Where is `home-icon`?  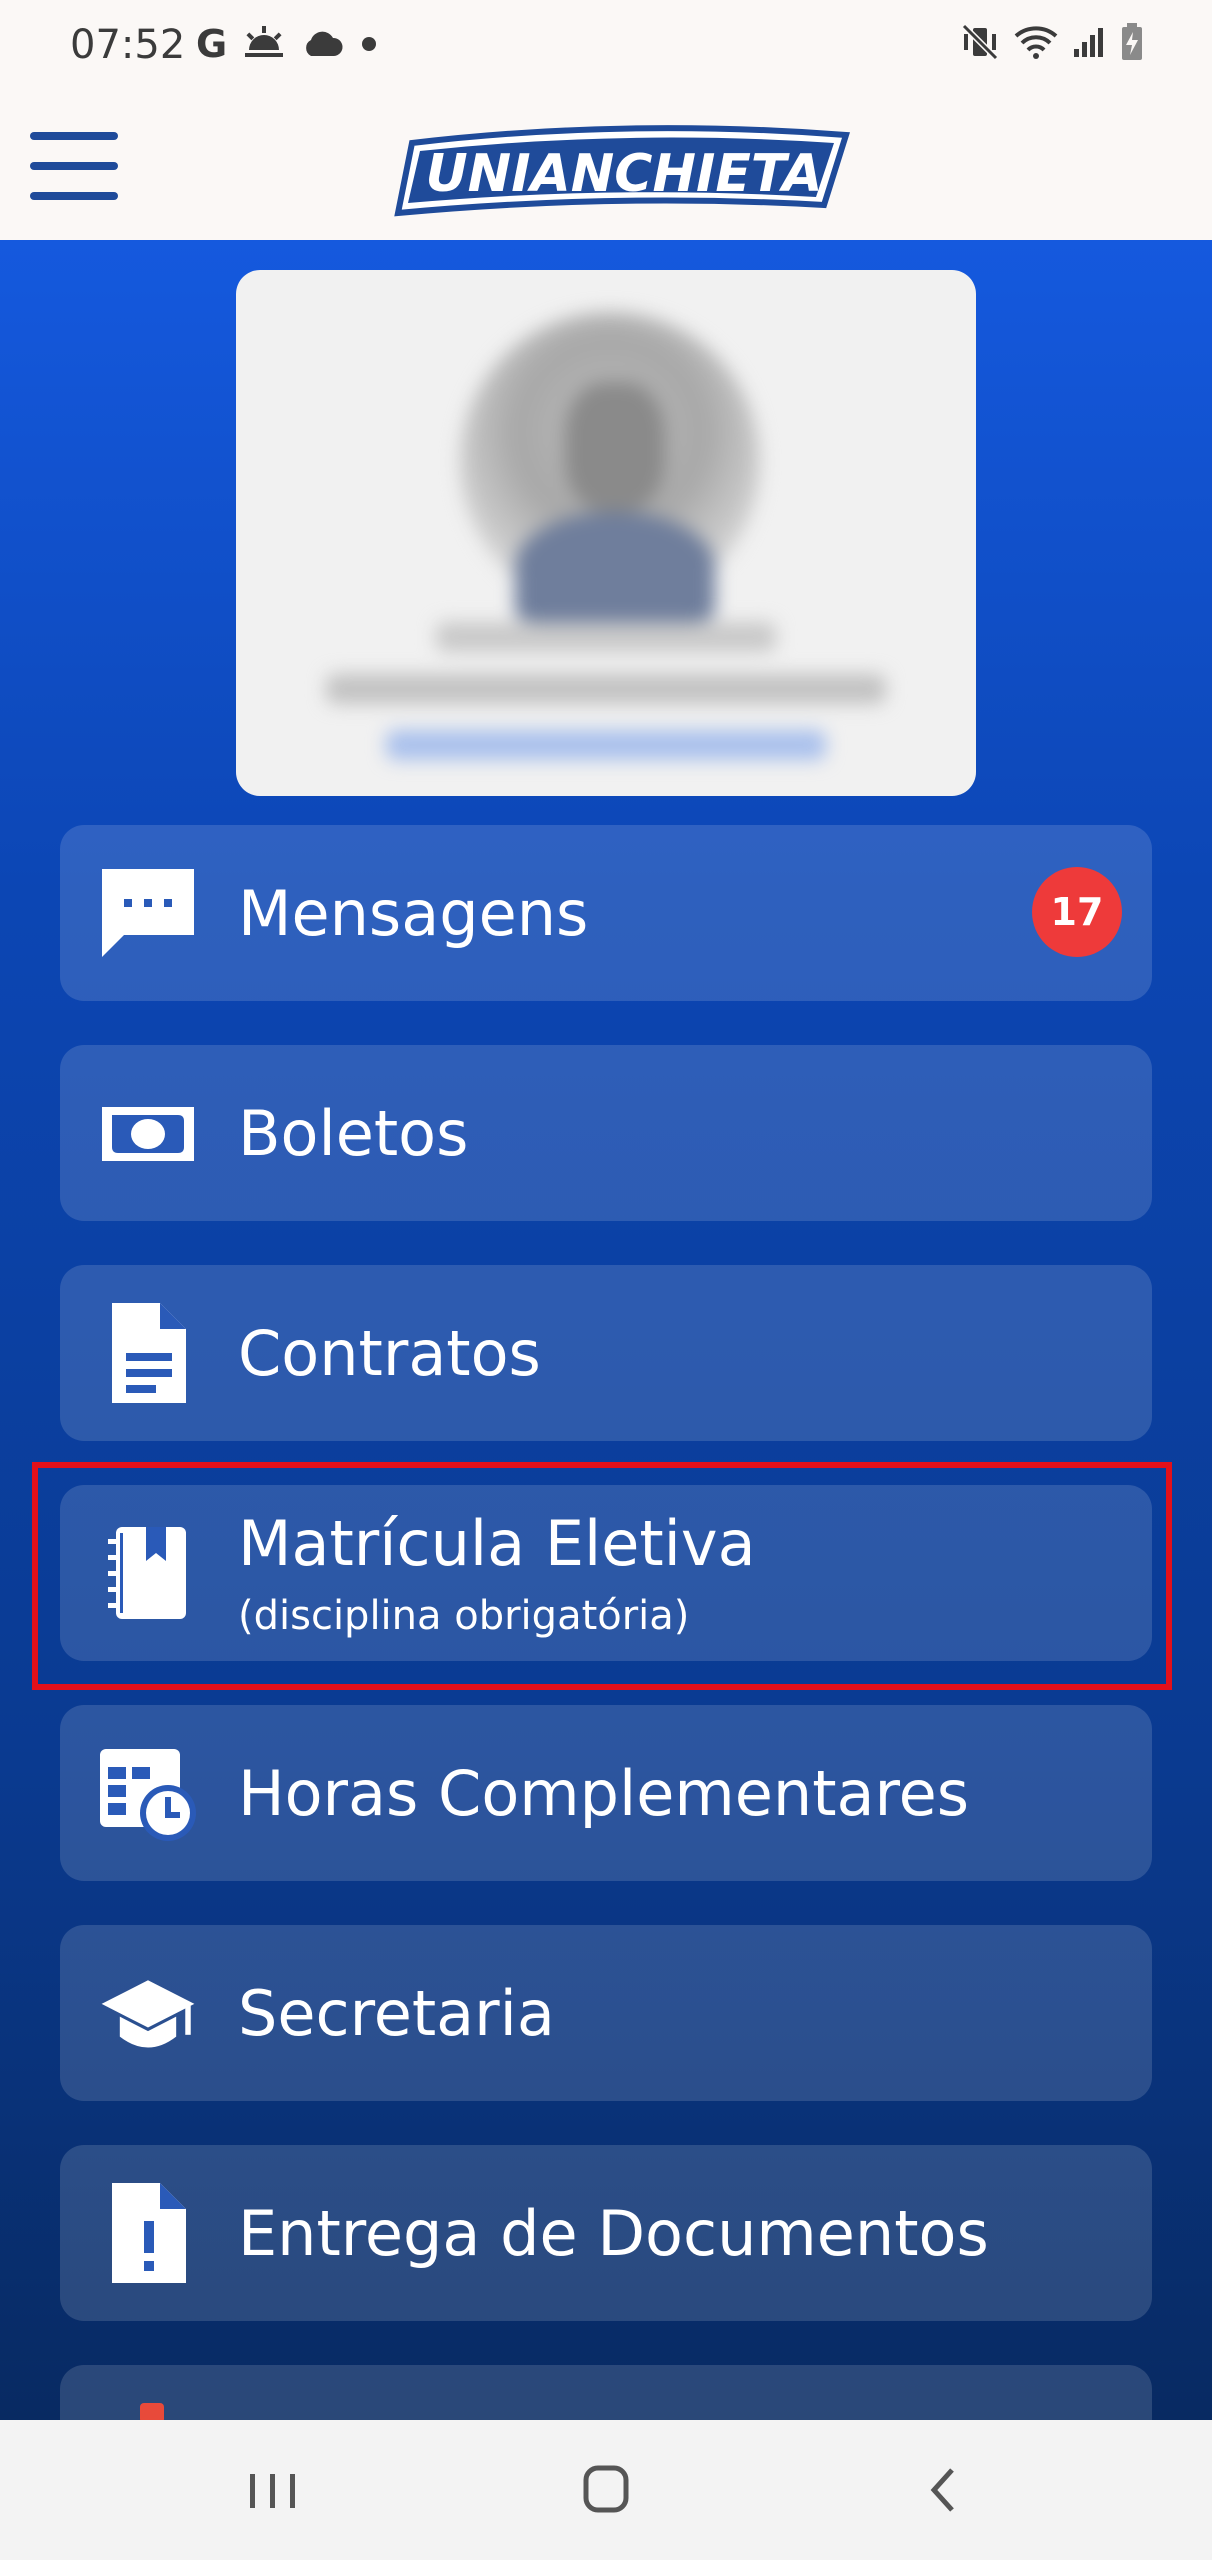
home-icon is located at coordinates (606, 2490).